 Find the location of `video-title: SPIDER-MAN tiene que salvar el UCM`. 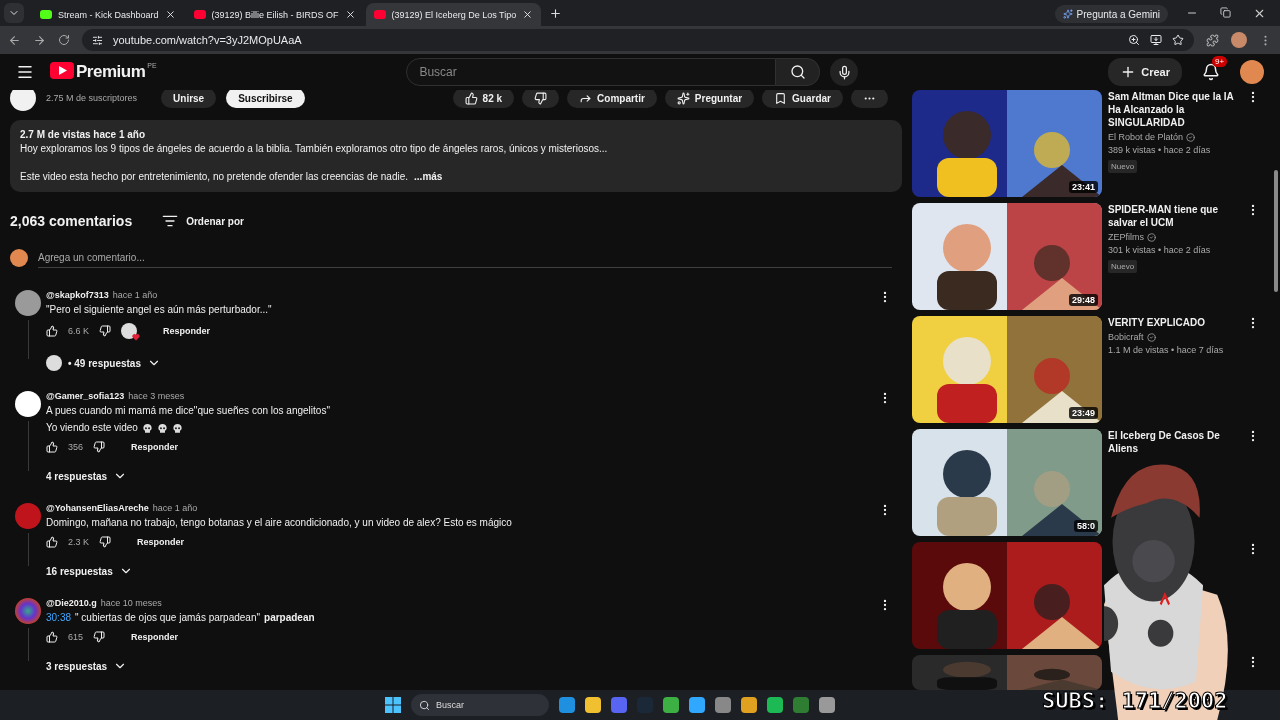

video-title: SPIDER-MAN tiene que salvar el UCM is located at coordinates (1174, 216).